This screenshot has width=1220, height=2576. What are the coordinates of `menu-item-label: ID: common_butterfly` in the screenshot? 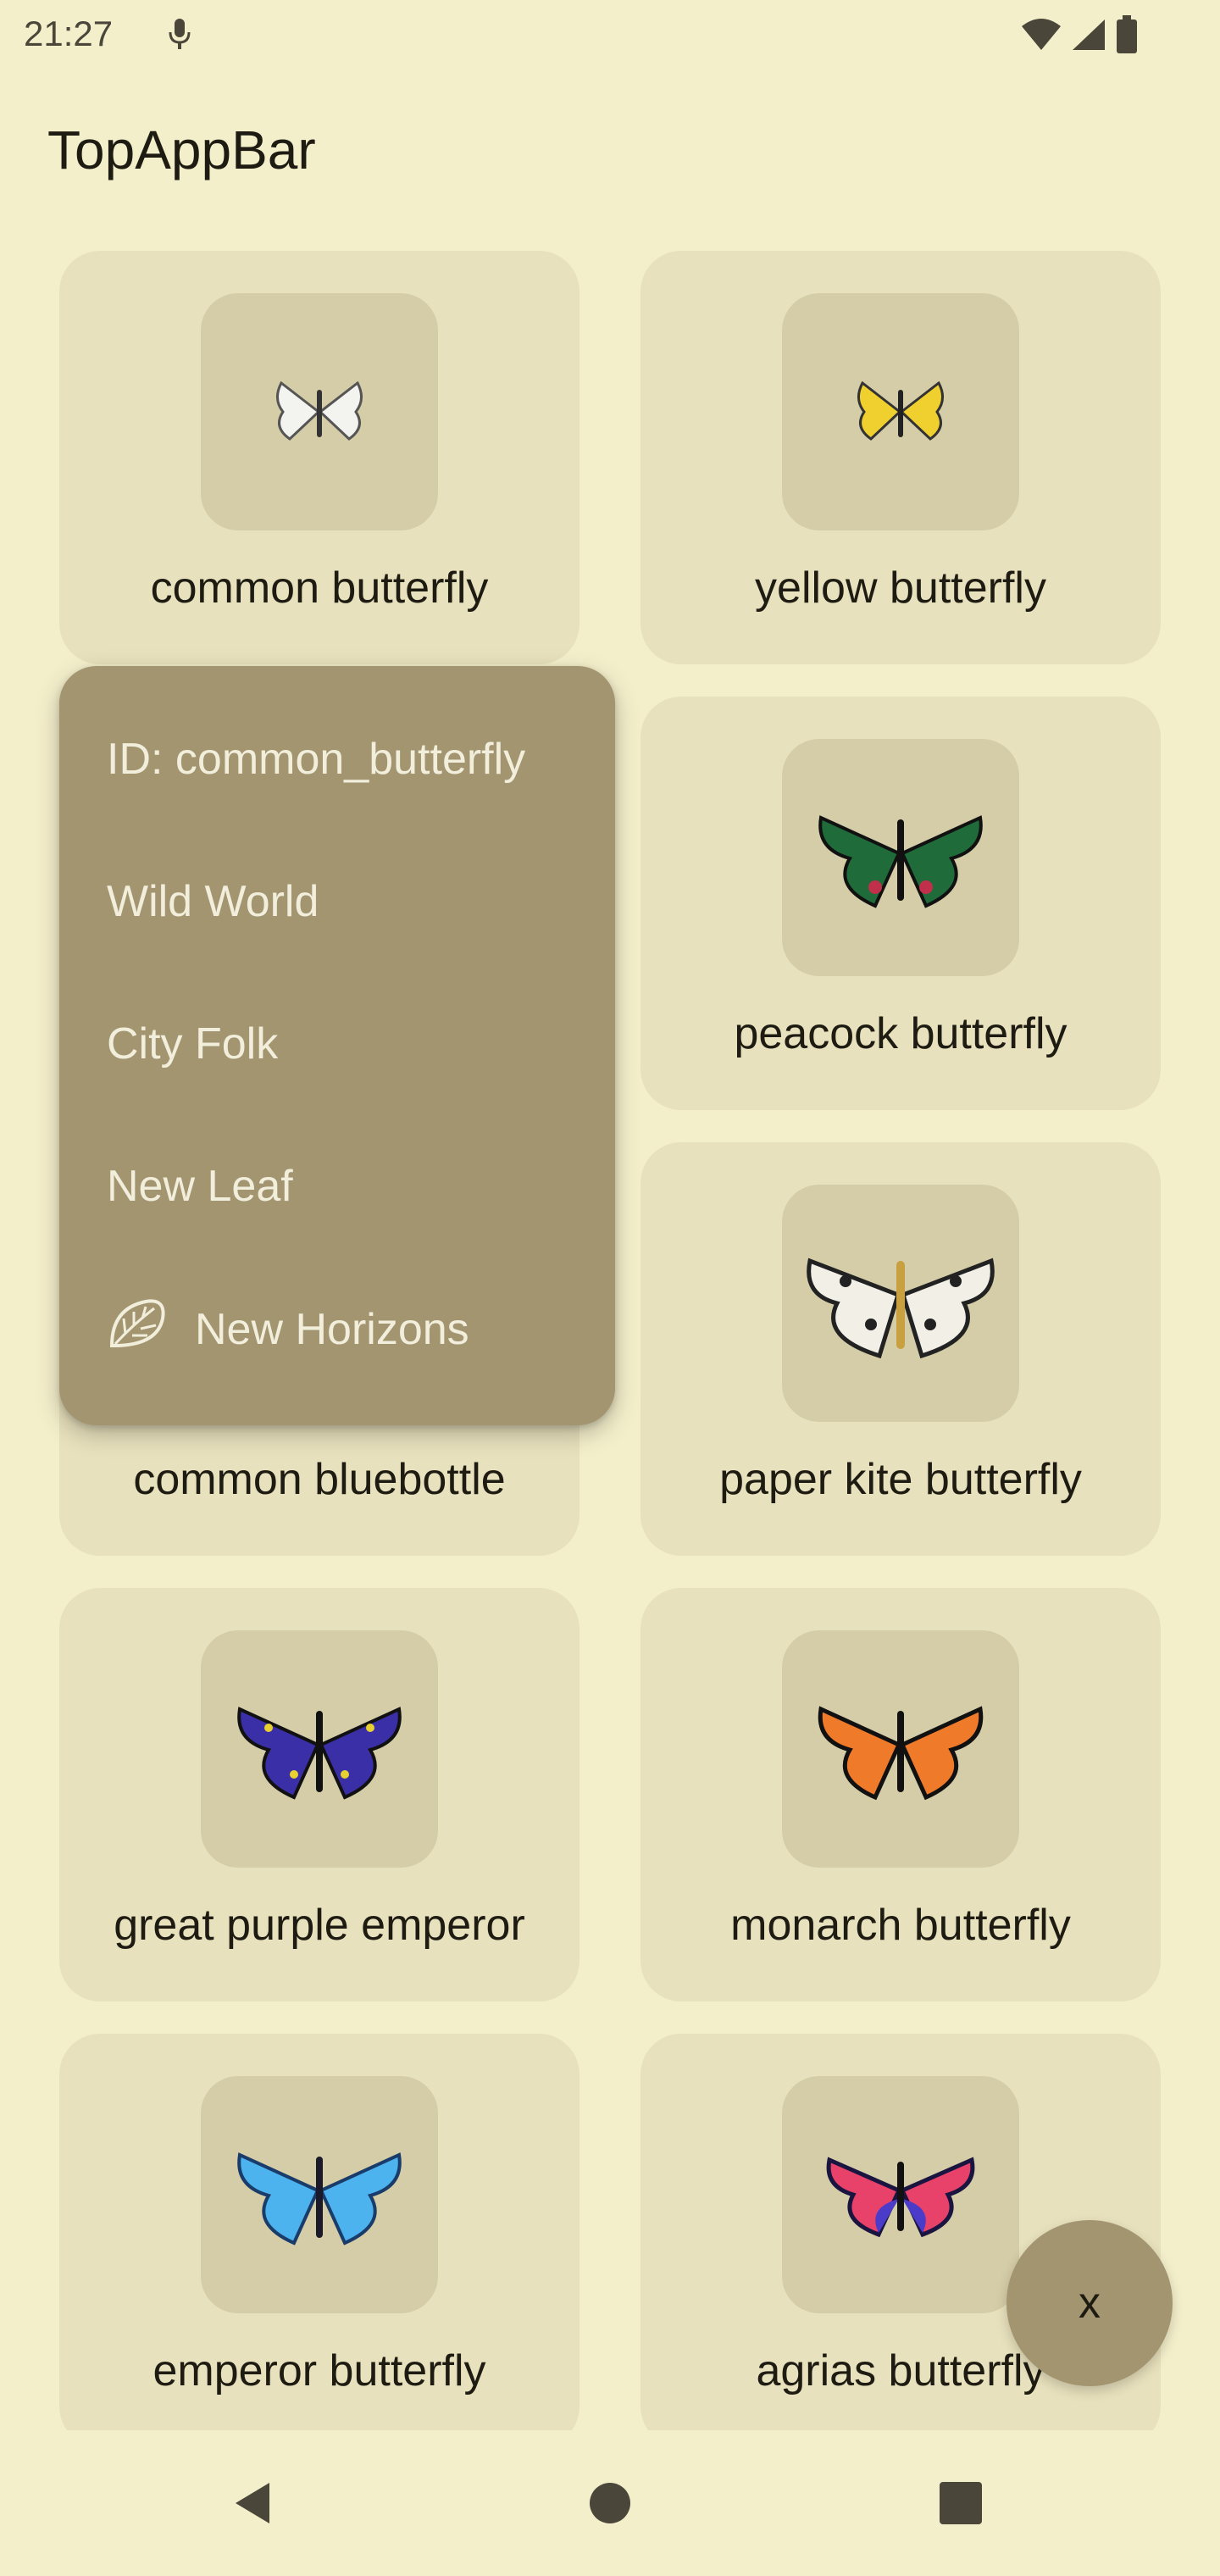 It's located at (316, 759).